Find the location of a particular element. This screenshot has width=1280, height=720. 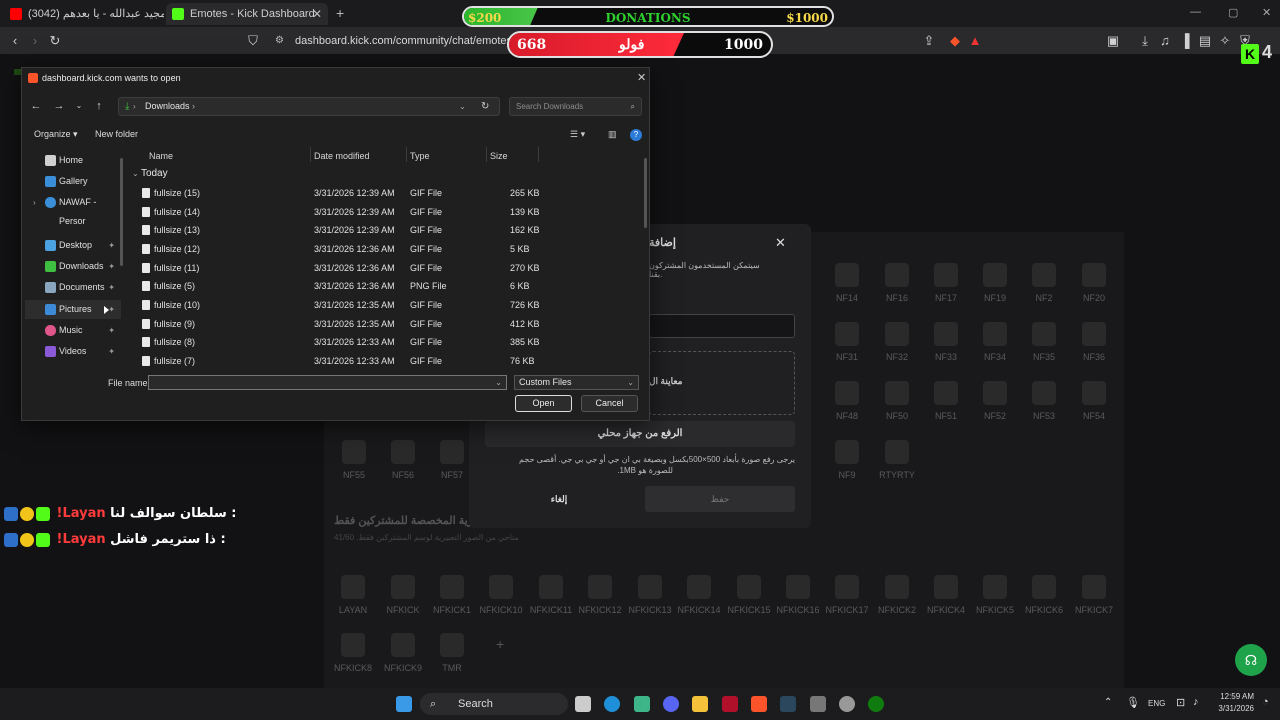

wallet-icon: ▤ is located at coordinates (1205, 41).